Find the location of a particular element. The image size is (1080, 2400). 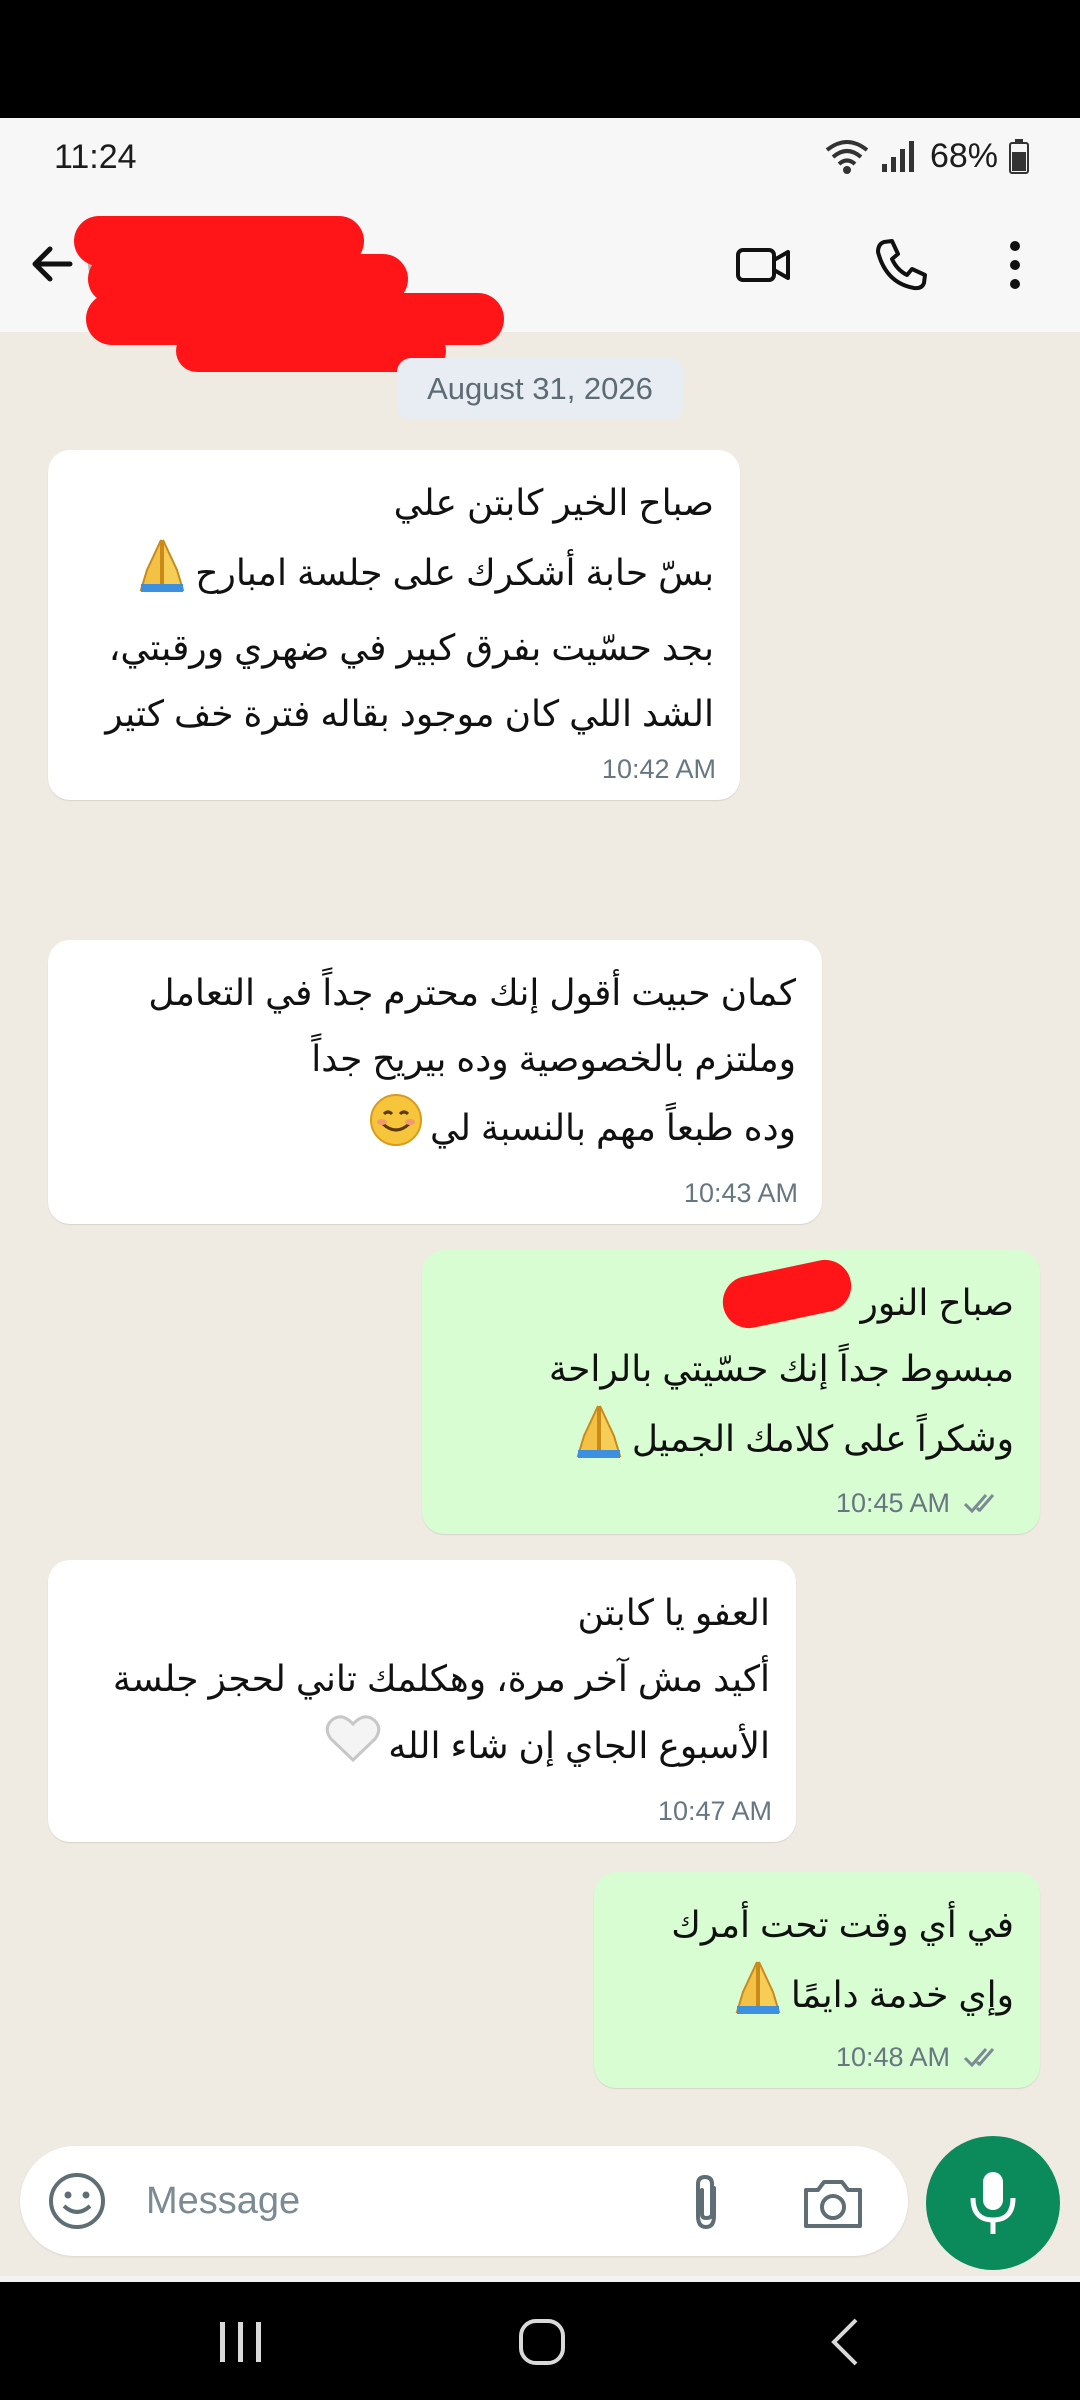

message-time: 10:42 AM is located at coordinates (658, 769).